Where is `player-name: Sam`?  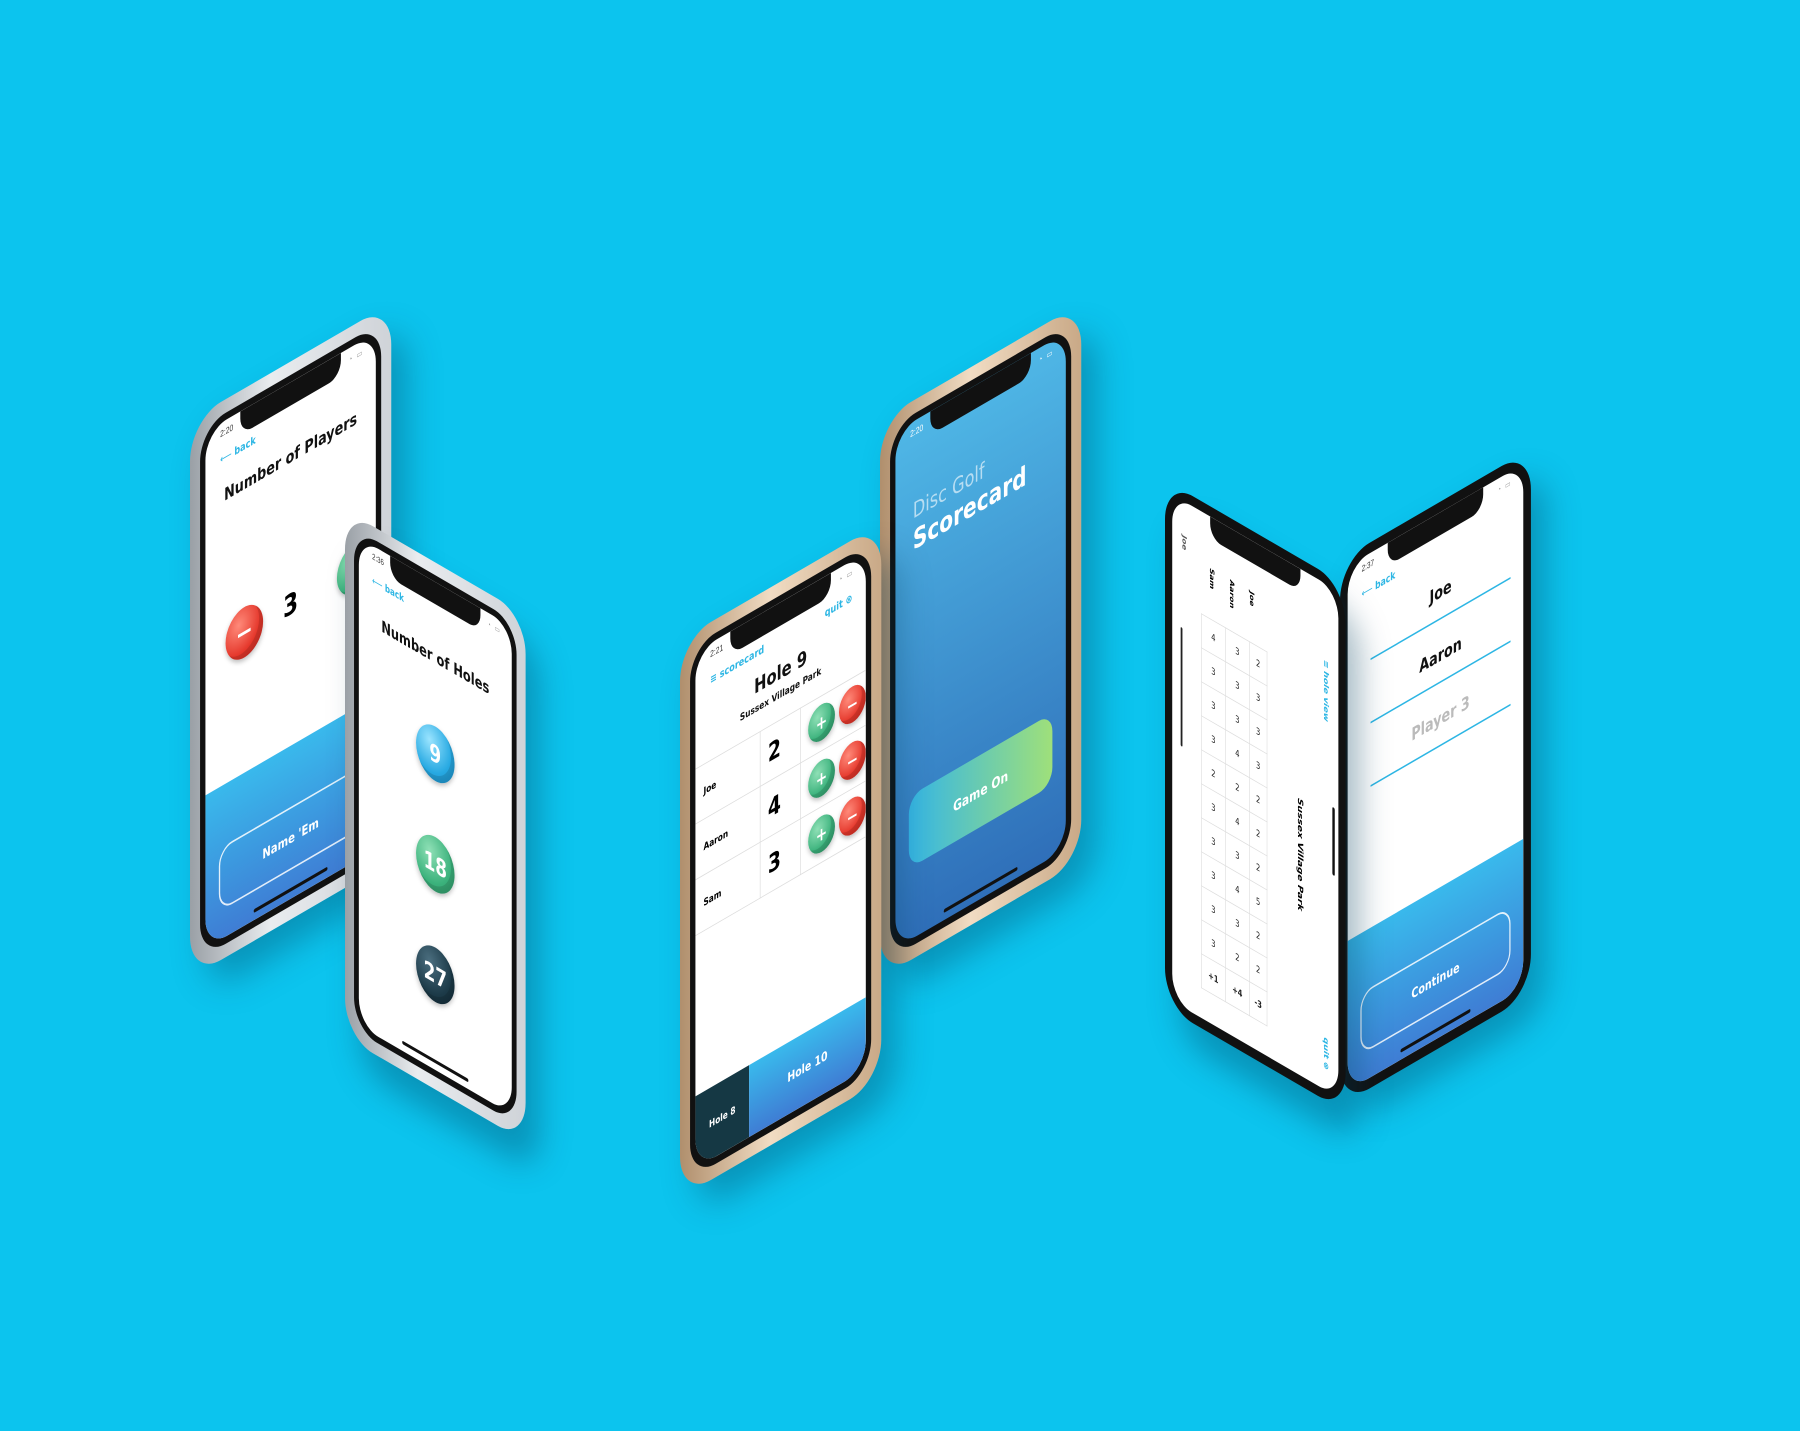 player-name: Sam is located at coordinates (712, 897).